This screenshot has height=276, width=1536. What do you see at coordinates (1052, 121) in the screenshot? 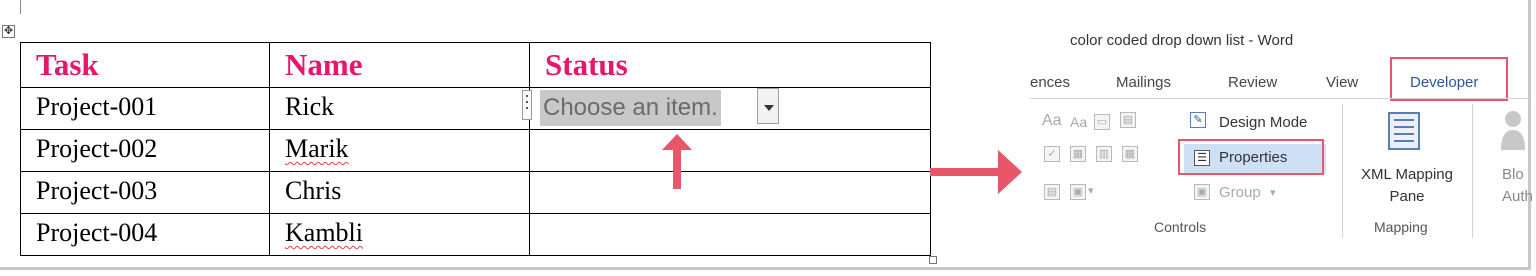
I see `rich-text-control-icon: Aa` at bounding box center [1052, 121].